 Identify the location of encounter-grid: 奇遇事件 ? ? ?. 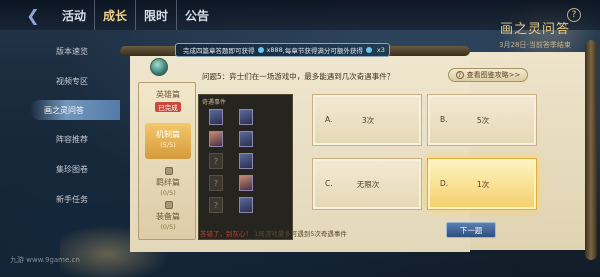
(245, 167).